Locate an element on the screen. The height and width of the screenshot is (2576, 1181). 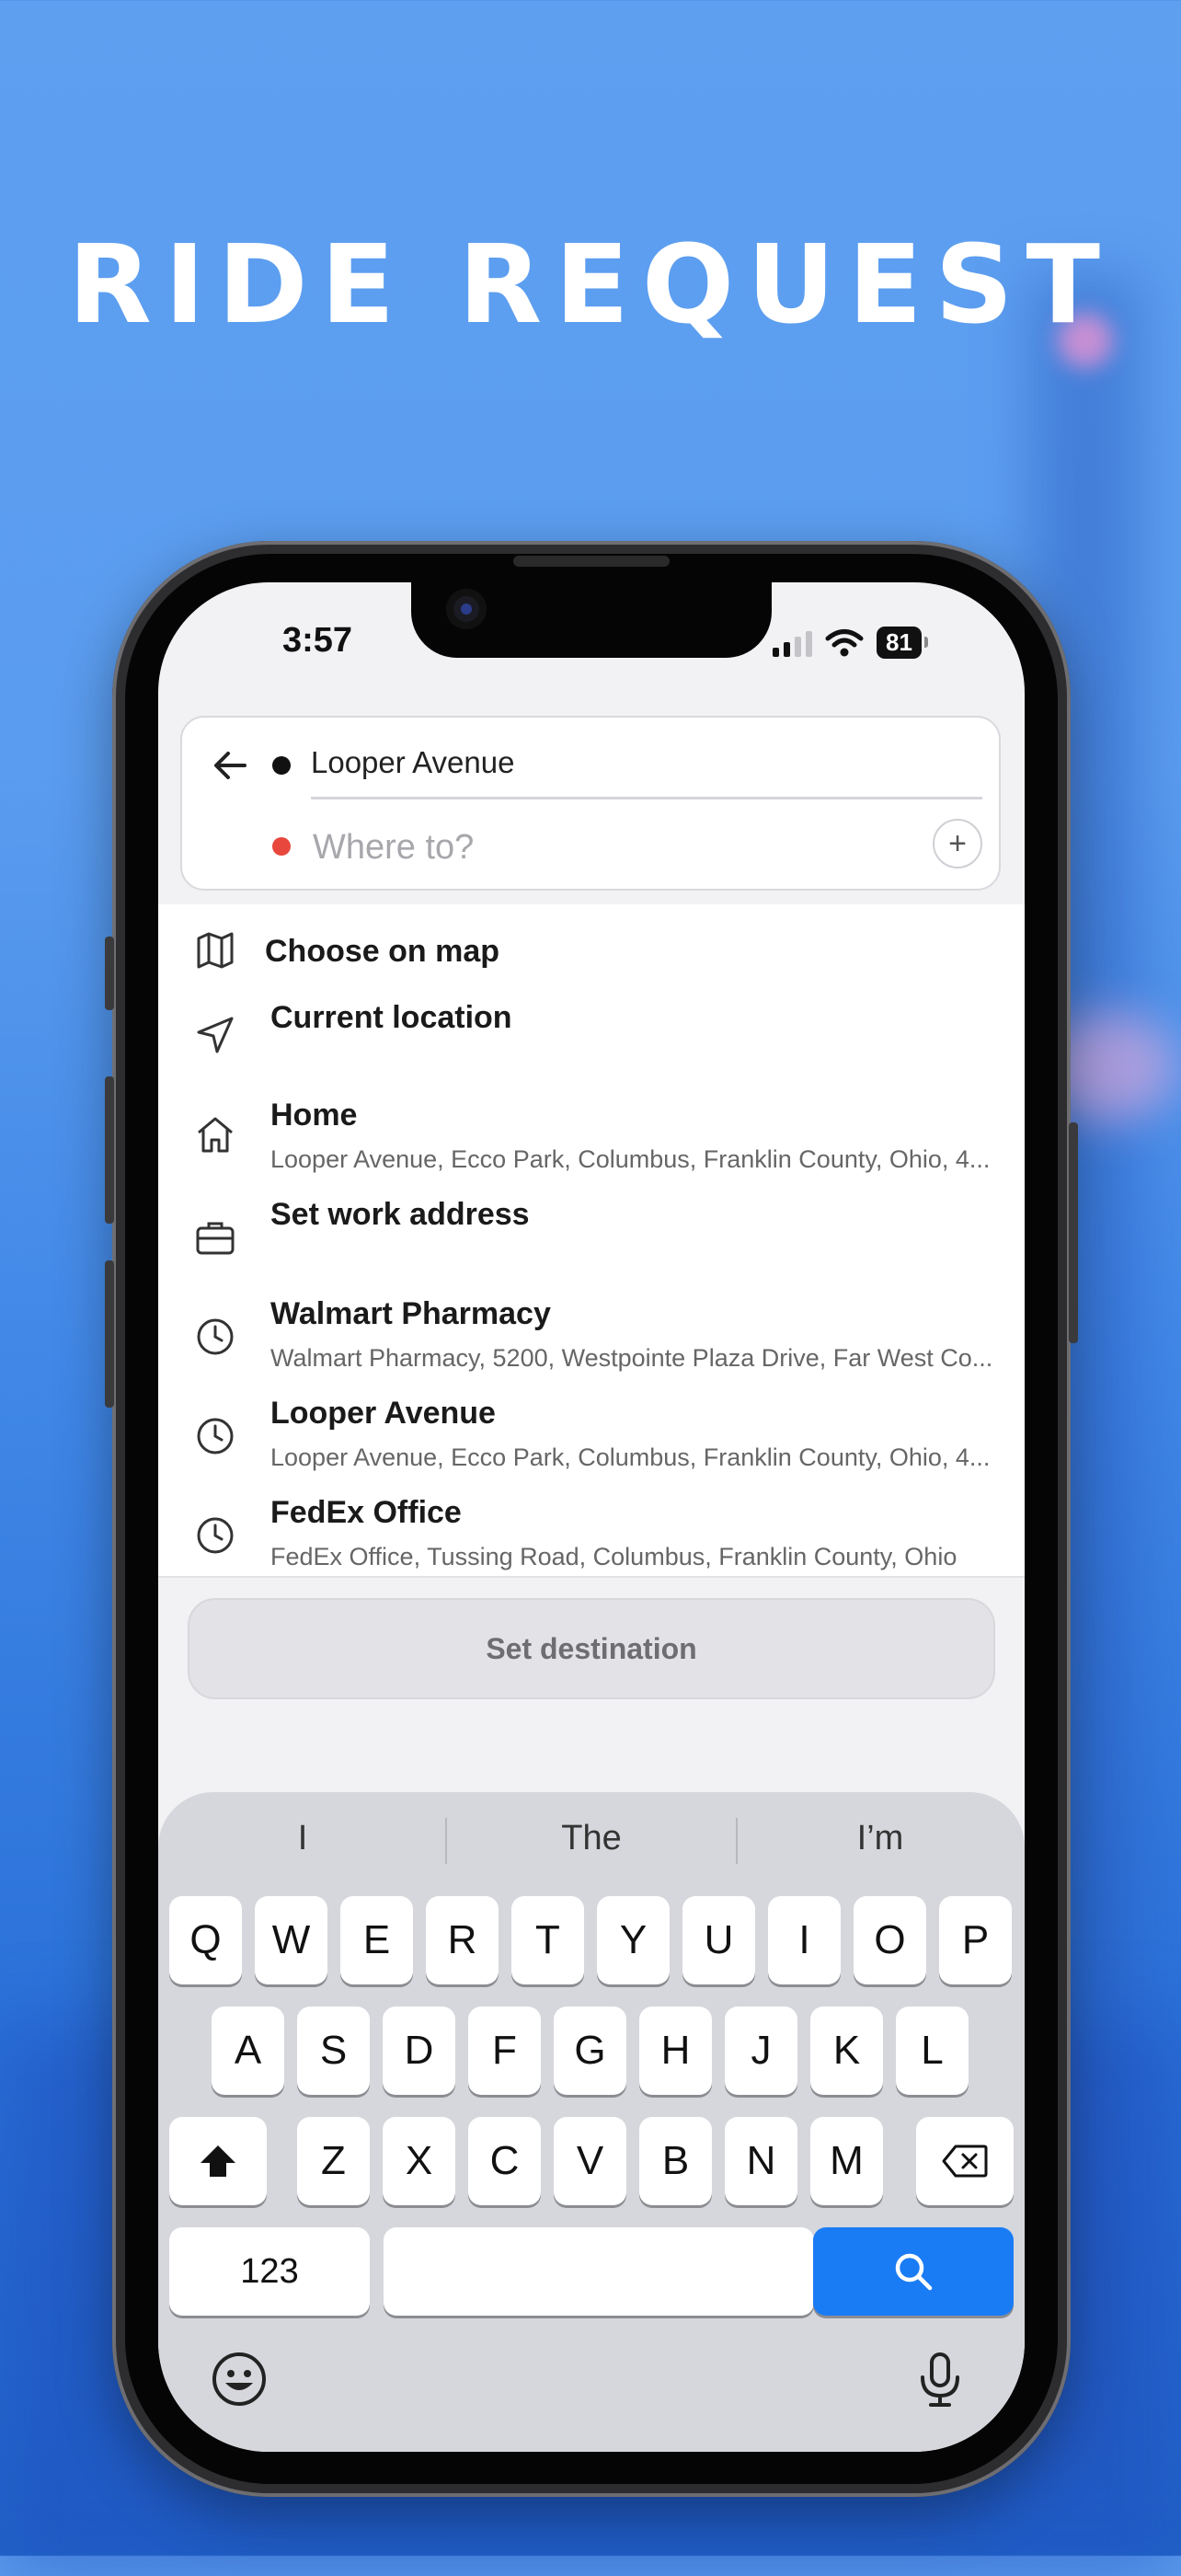
search-key is located at coordinates (913, 2271).